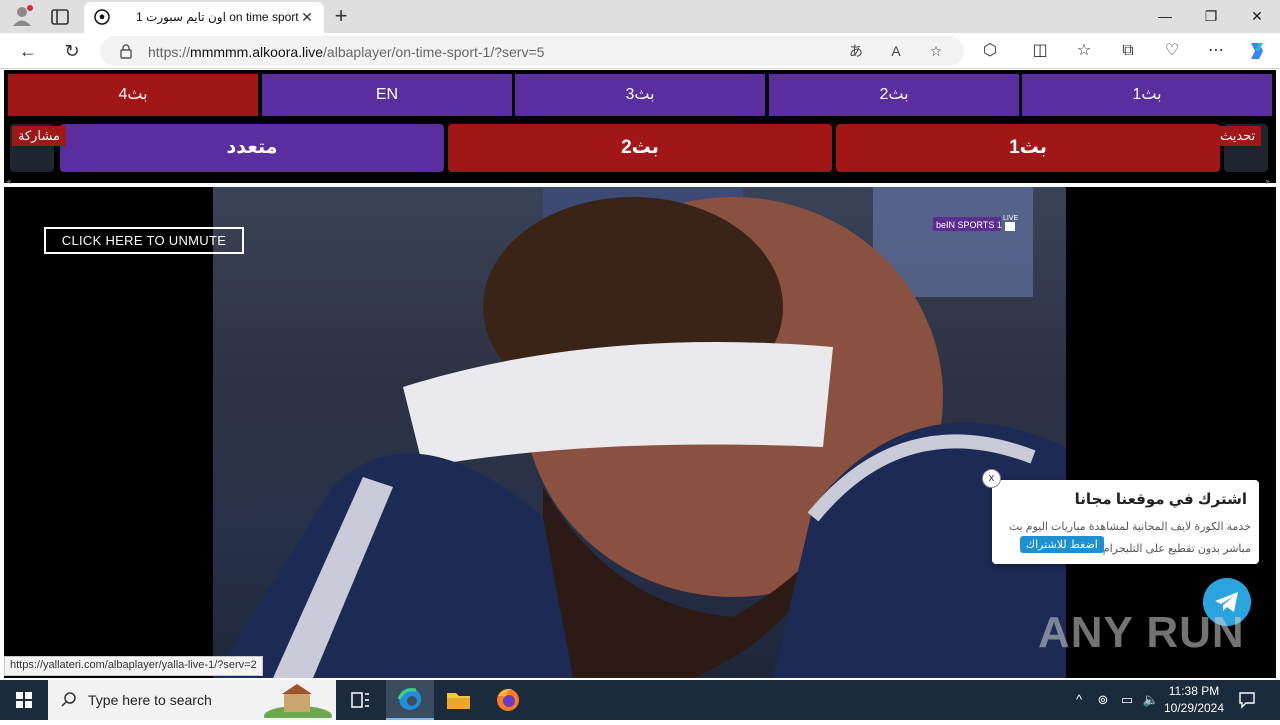 Image resolution: width=1280 pixels, height=725 pixels. Describe the element at coordinates (1040, 51) in the screenshot. I see `split-screen-icon: ◫` at that location.